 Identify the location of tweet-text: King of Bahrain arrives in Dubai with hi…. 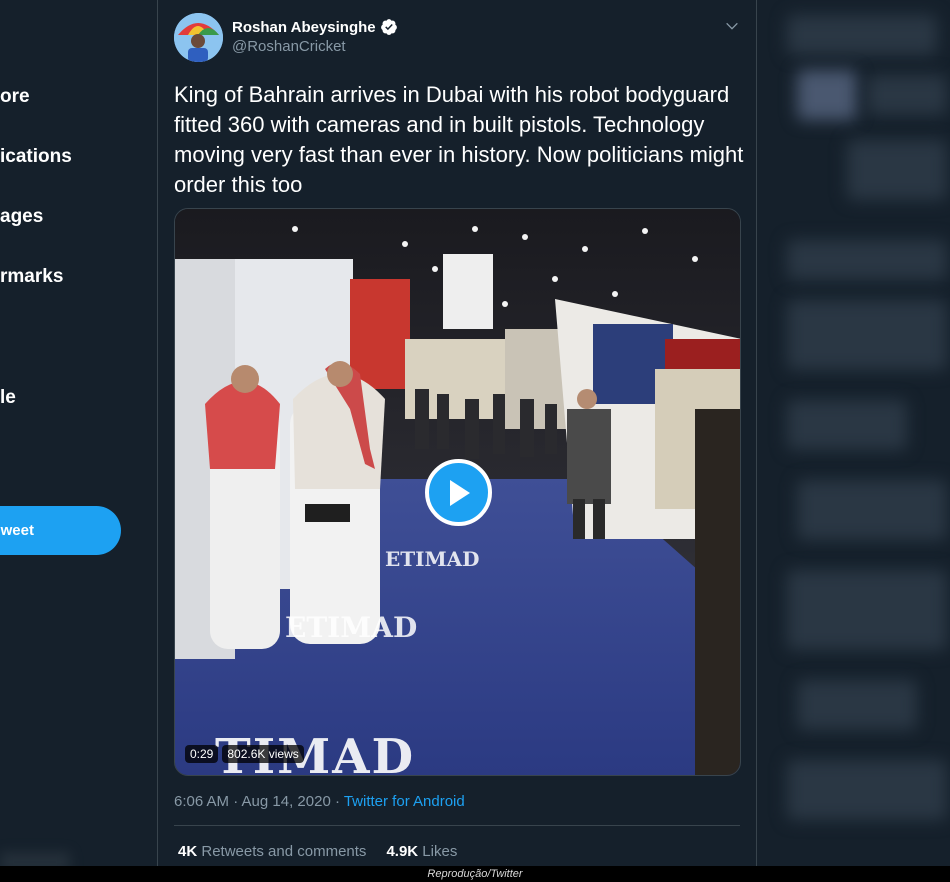
(459, 139).